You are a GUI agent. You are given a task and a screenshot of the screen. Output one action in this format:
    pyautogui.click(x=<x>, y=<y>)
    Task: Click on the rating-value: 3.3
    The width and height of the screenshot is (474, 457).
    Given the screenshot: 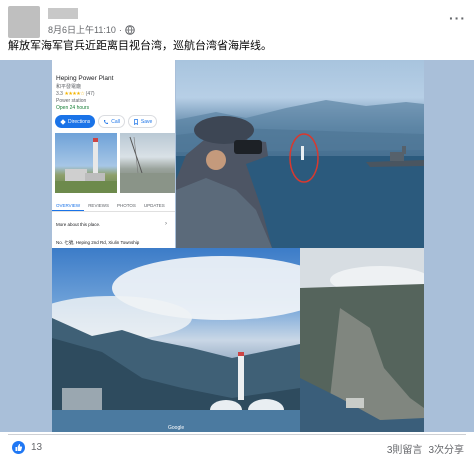 What is the action you would take?
    pyautogui.click(x=59, y=94)
    